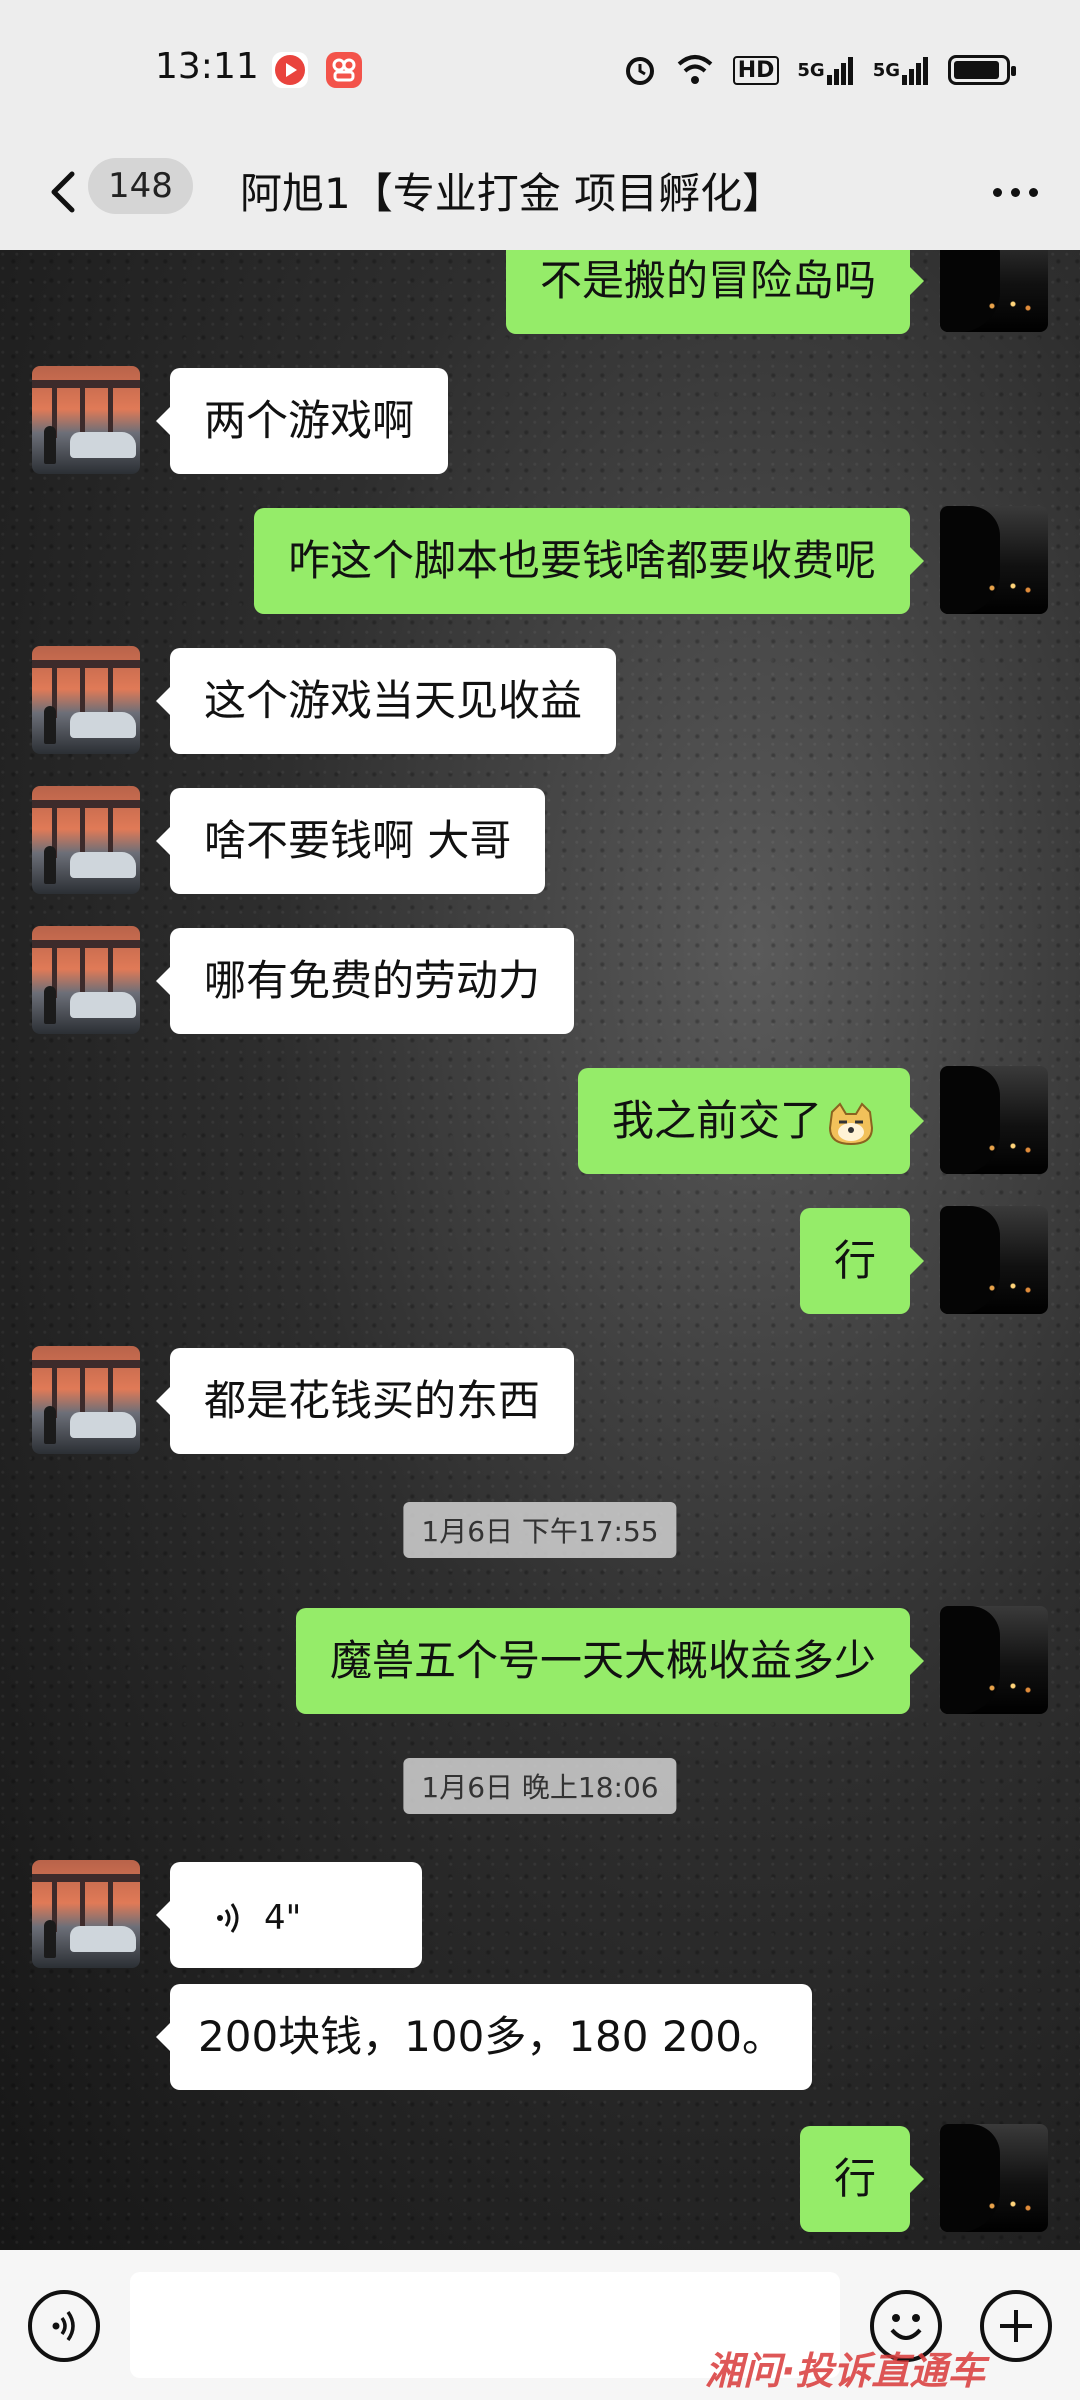 This screenshot has height=2400, width=1080. What do you see at coordinates (207, 66) in the screenshot?
I see `status-time: 13:11` at bounding box center [207, 66].